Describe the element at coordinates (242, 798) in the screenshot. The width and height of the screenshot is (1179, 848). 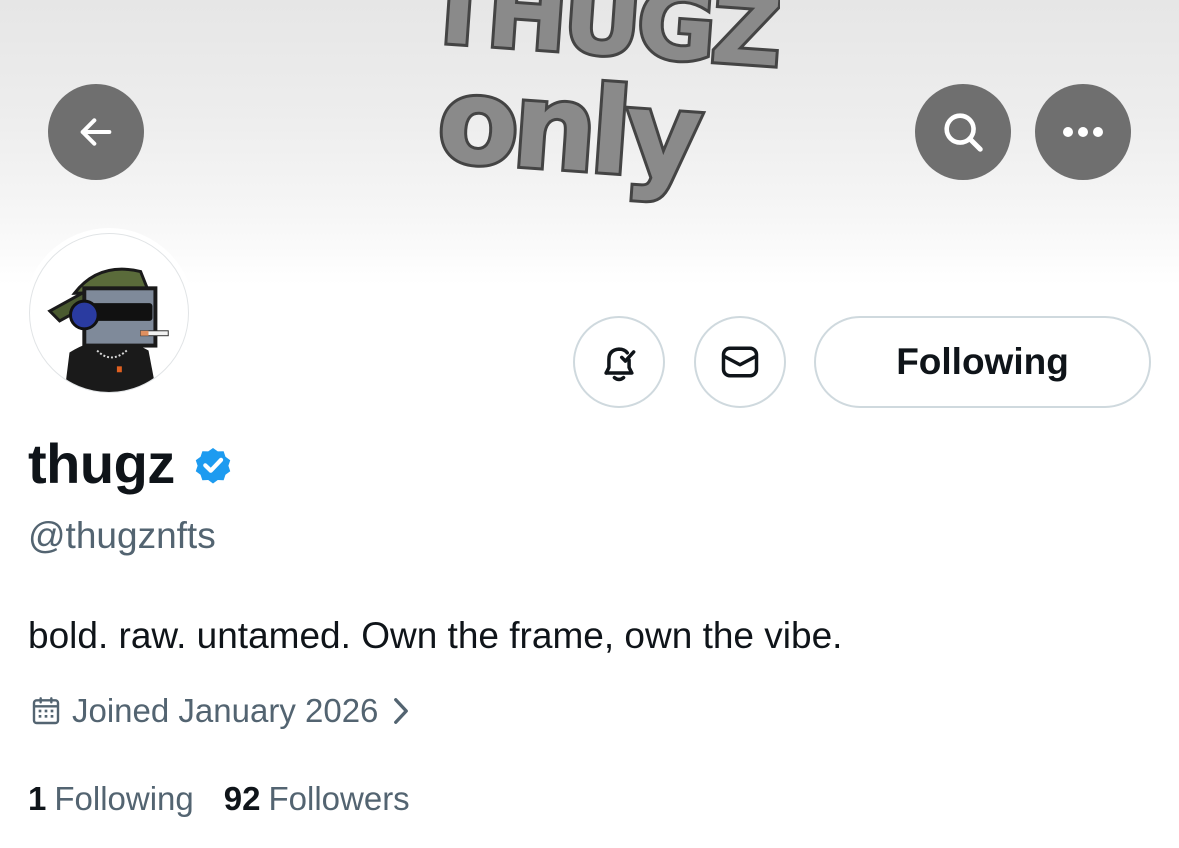
I see `followers-count: 92` at that location.